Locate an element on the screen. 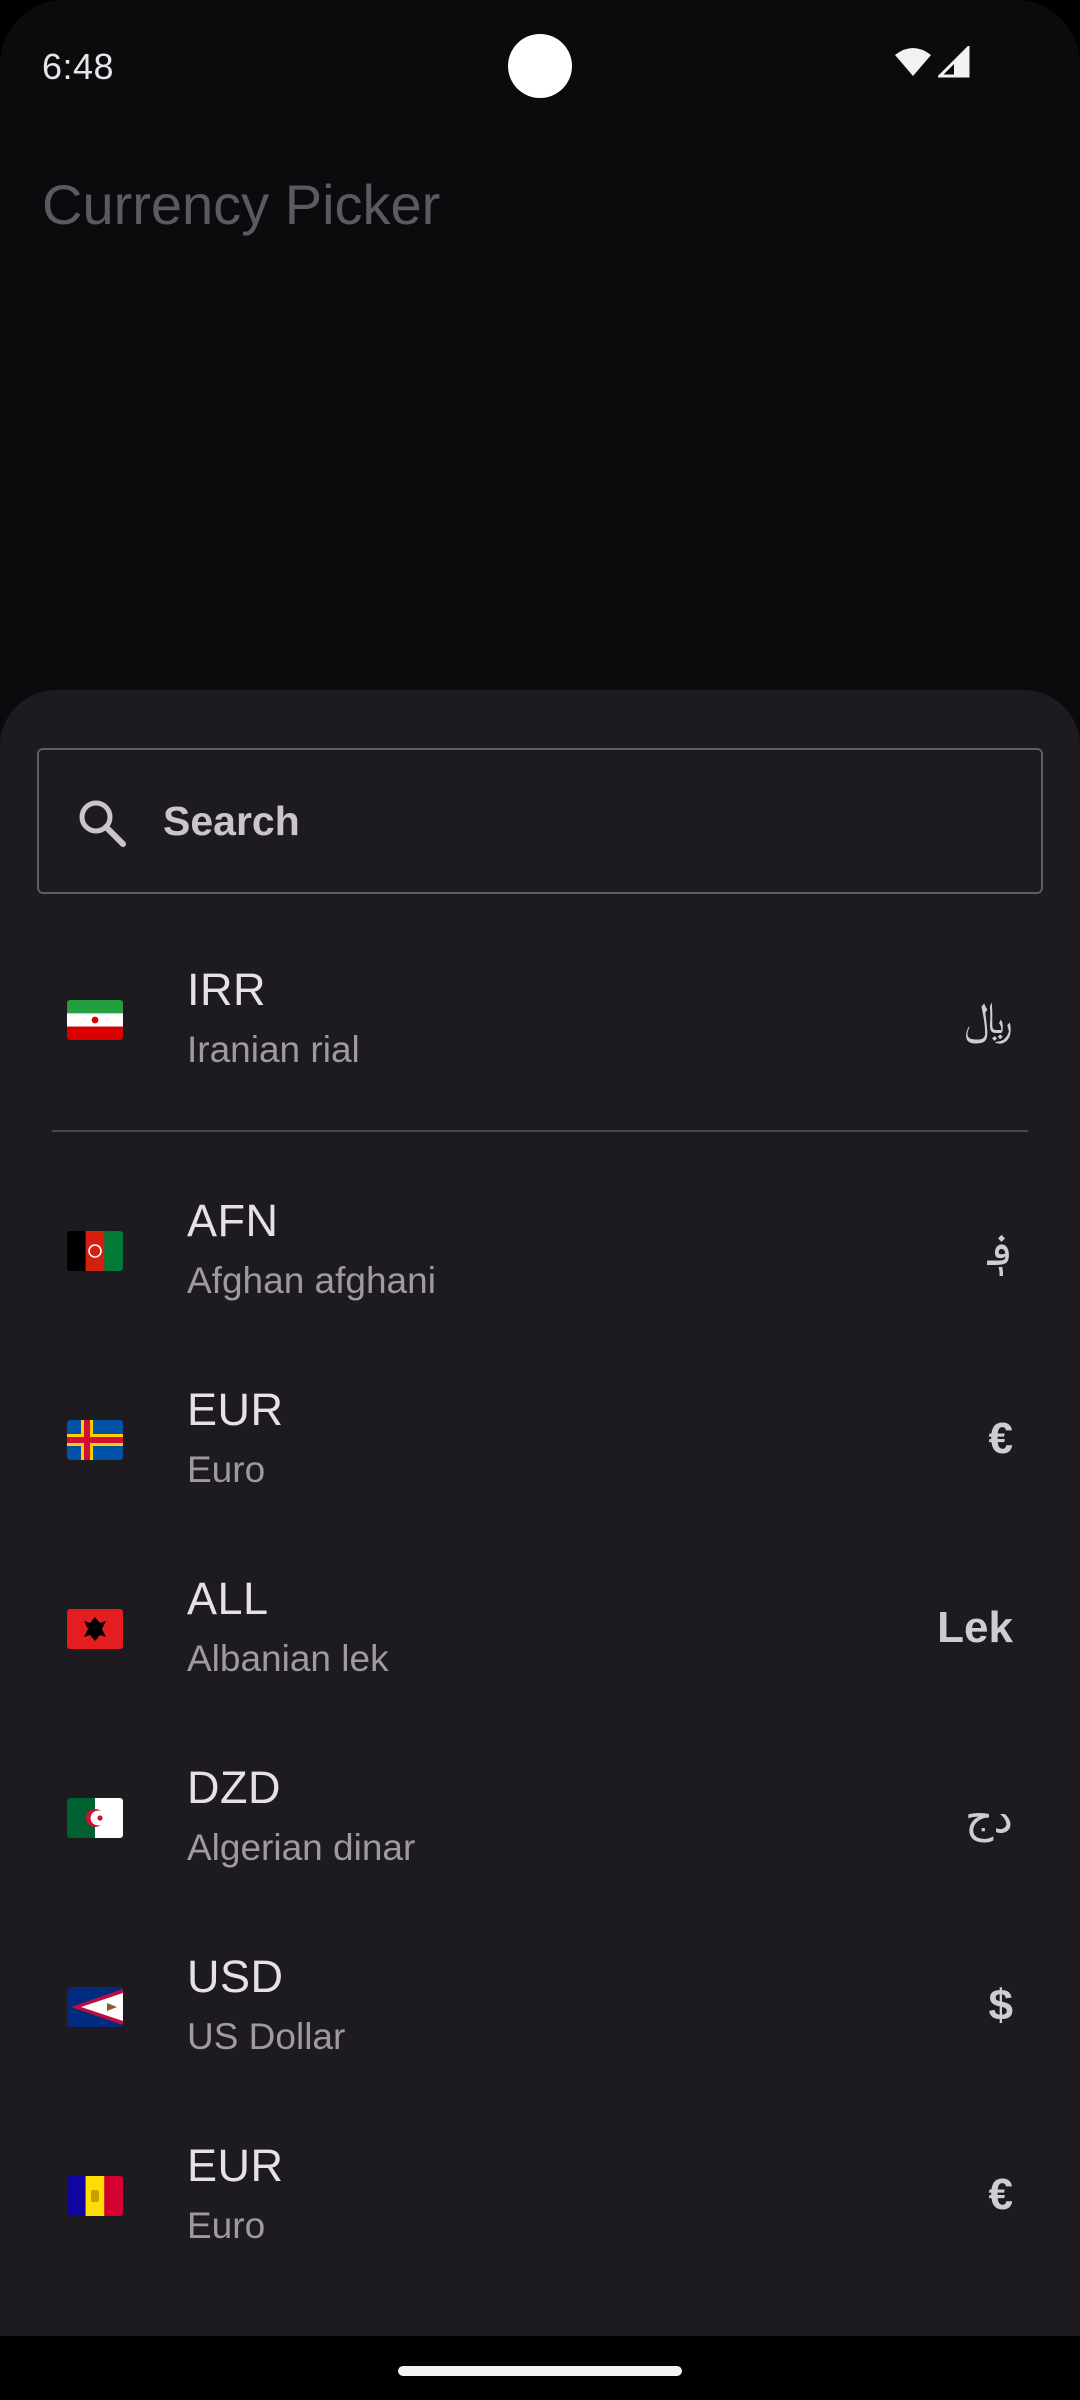 This screenshot has height=2400, width=1080. wifi-icon is located at coordinates (913, 62).